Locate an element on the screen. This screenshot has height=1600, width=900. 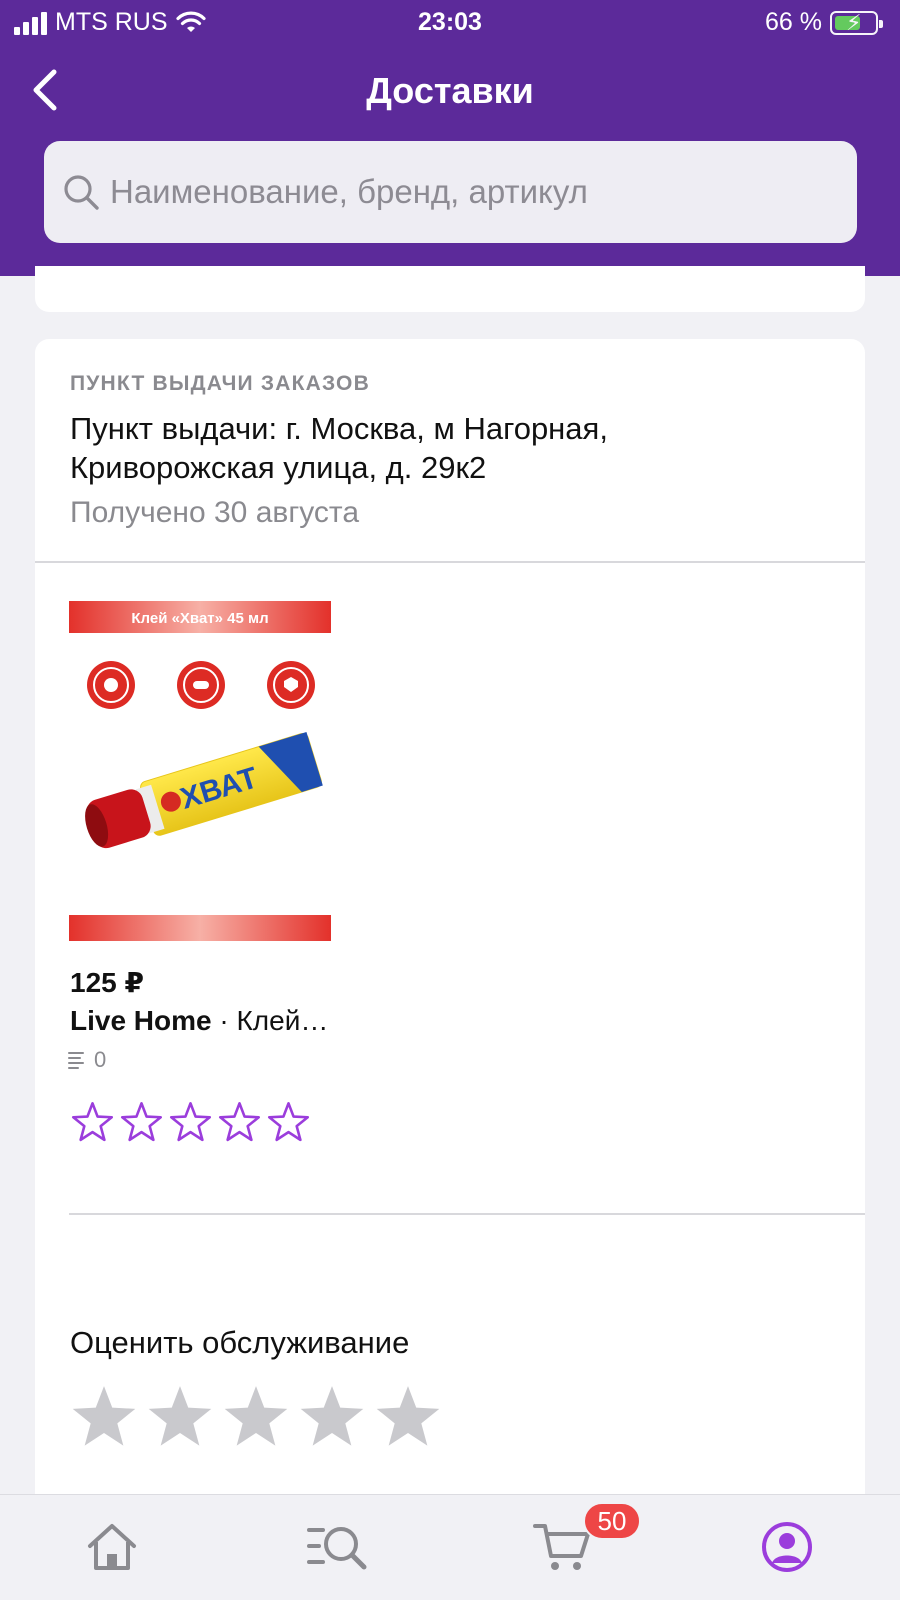
catalog-search-icon is located at coordinates (337, 1548).